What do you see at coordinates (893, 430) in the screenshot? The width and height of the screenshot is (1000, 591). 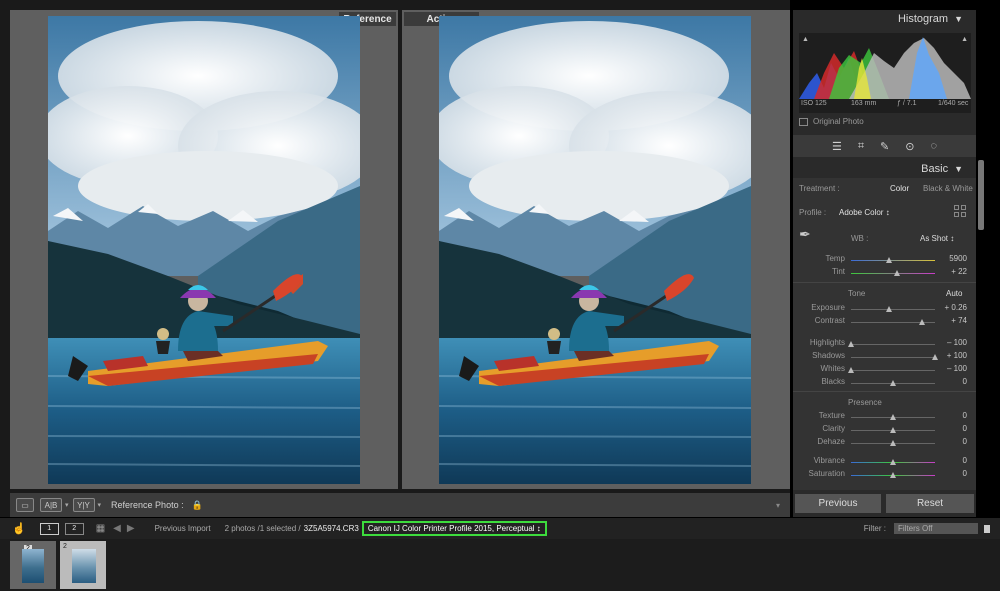 I see `clarity-slider-handle` at bounding box center [893, 430].